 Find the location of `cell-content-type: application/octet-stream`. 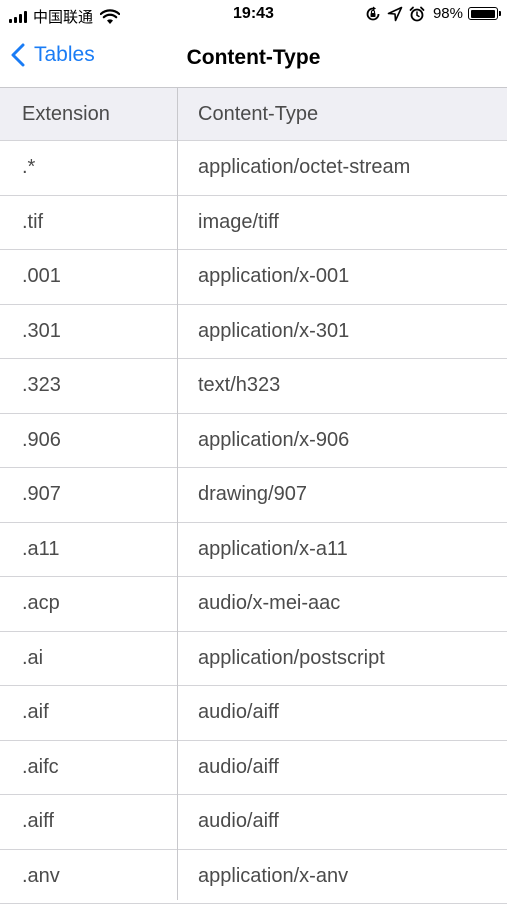

cell-content-type: application/octet-stream is located at coordinates (304, 168).